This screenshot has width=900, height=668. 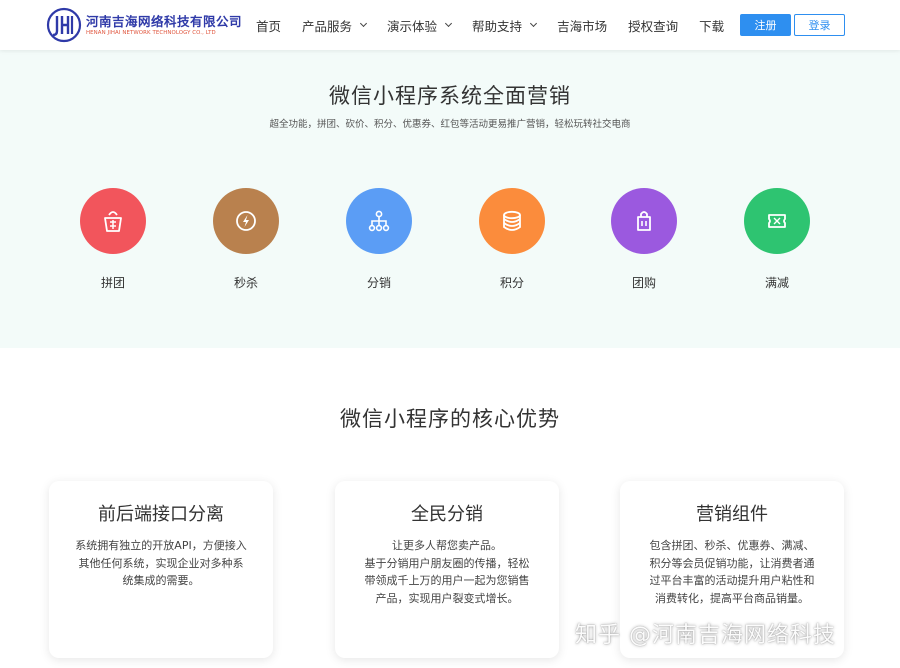 I want to click on feature-label: 满减, so click(x=776, y=283).